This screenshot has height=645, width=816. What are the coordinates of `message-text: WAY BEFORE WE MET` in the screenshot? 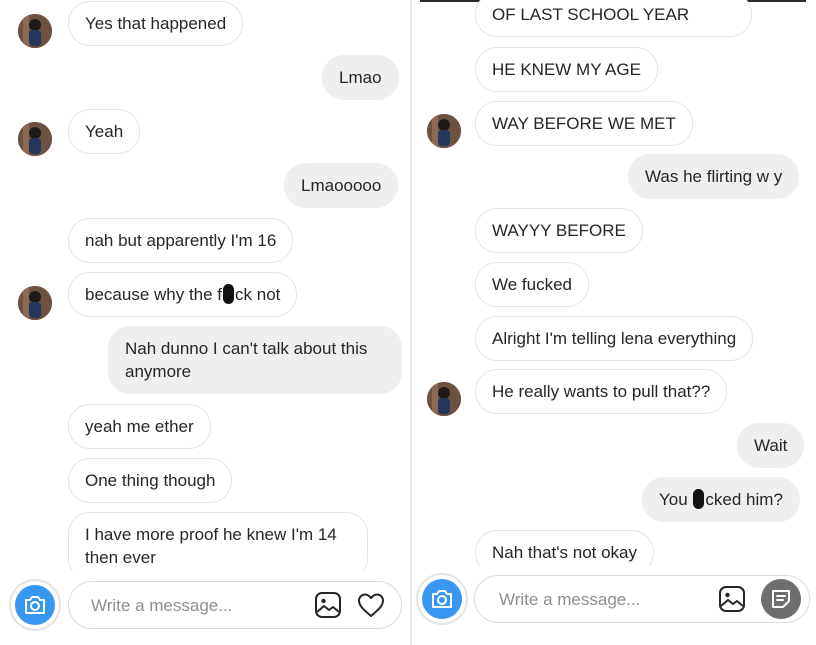 It's located at (584, 123).